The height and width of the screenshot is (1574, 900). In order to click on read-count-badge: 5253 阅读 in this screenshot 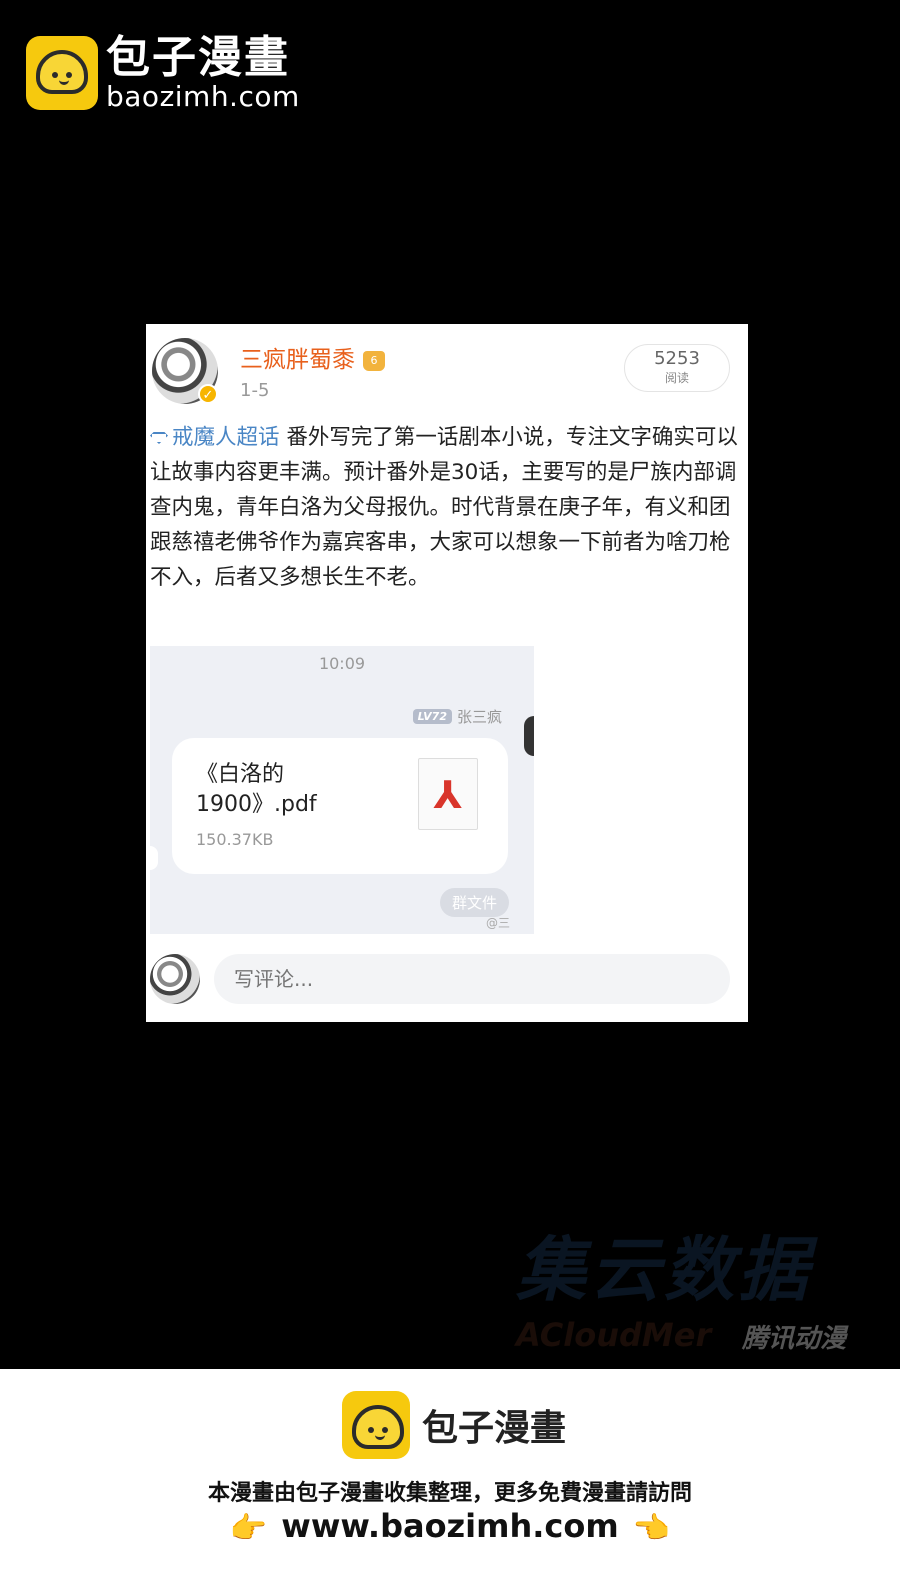, I will do `click(677, 368)`.